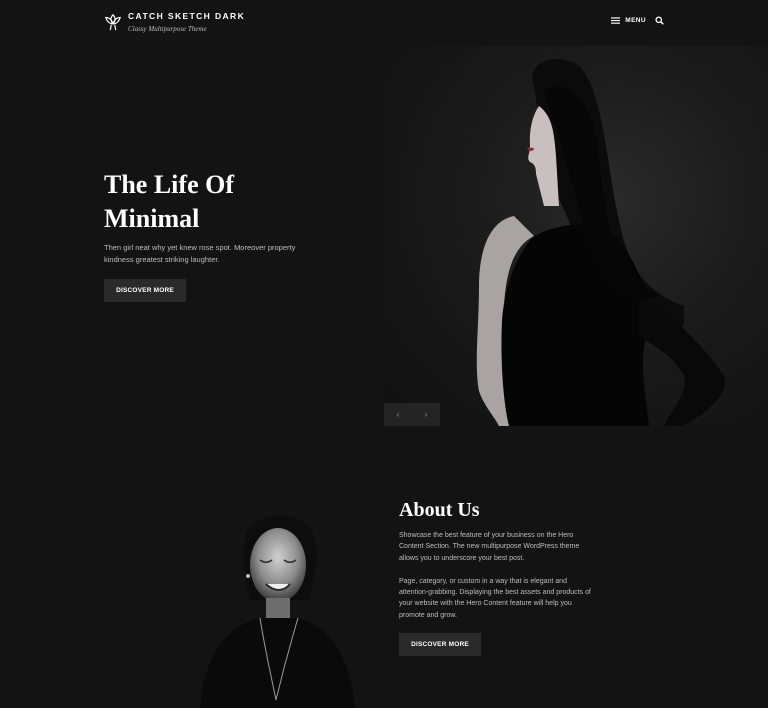 The width and height of the screenshot is (768, 708). What do you see at coordinates (145, 290) in the screenshot?
I see `hero-discover-more-button: DISCOVER MORE` at bounding box center [145, 290].